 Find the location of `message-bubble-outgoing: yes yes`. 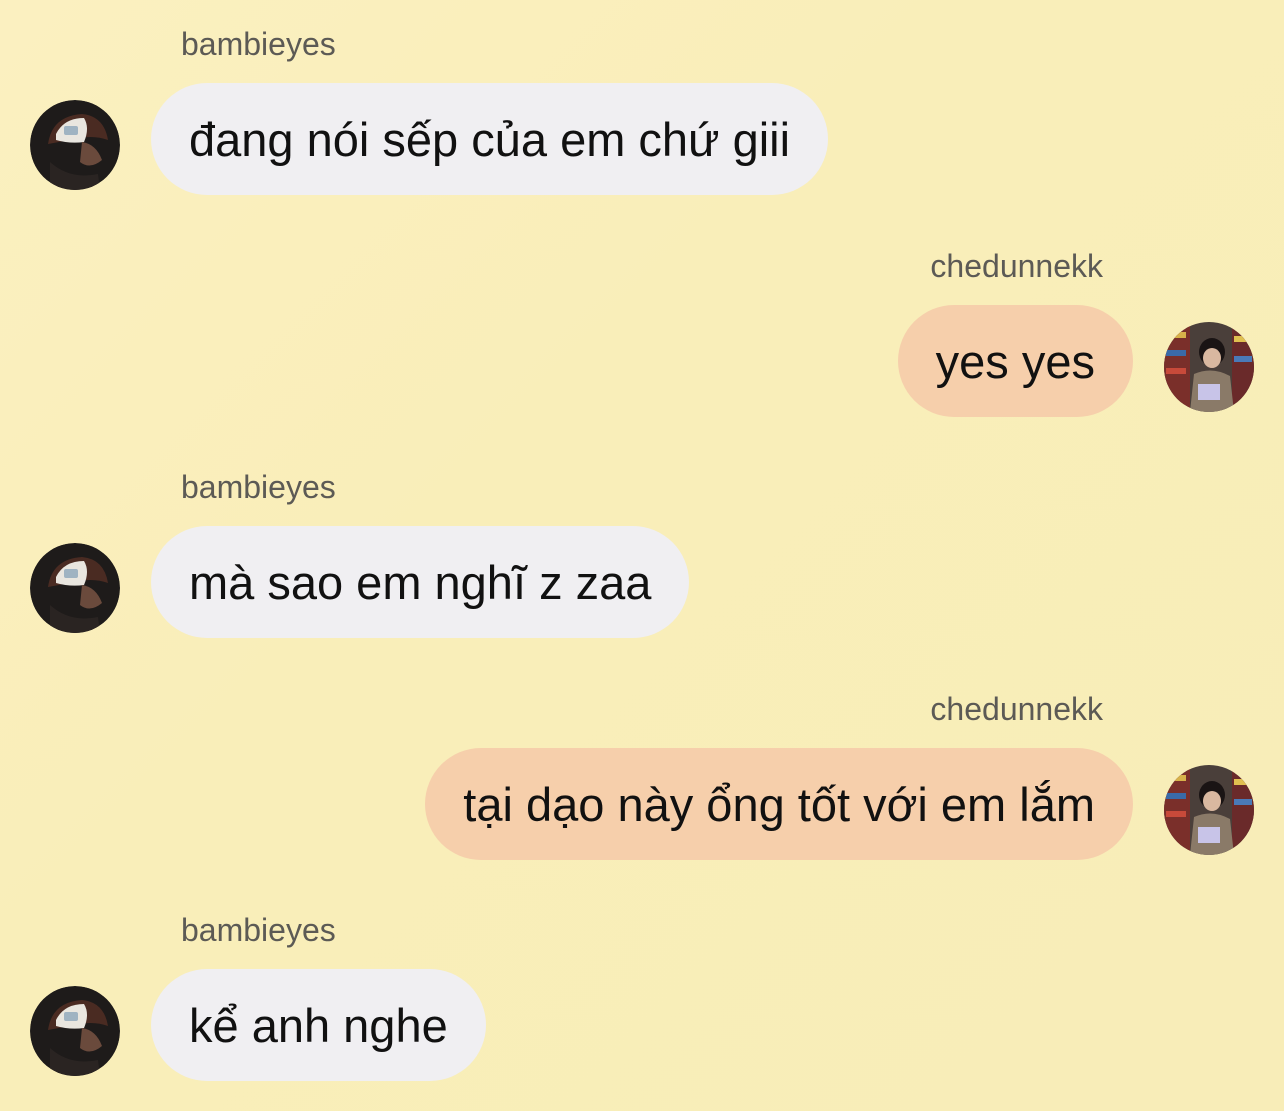

message-bubble-outgoing: yes yes is located at coordinates (1015, 361).